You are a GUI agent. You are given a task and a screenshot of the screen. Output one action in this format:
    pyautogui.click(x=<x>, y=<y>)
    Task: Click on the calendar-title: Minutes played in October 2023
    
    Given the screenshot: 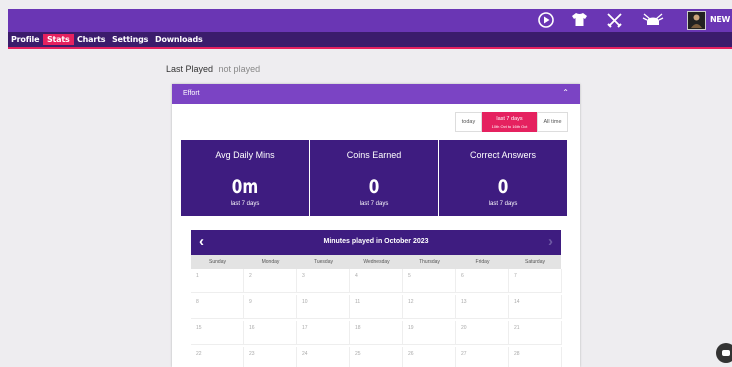 What is the action you would take?
    pyautogui.click(x=376, y=241)
    